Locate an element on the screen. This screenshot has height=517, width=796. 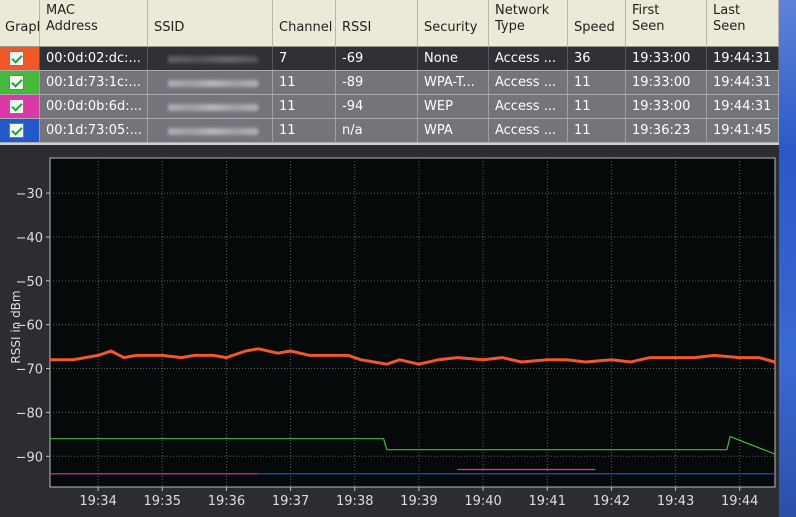
x-tick-label: 19:44 is located at coordinates (739, 501).